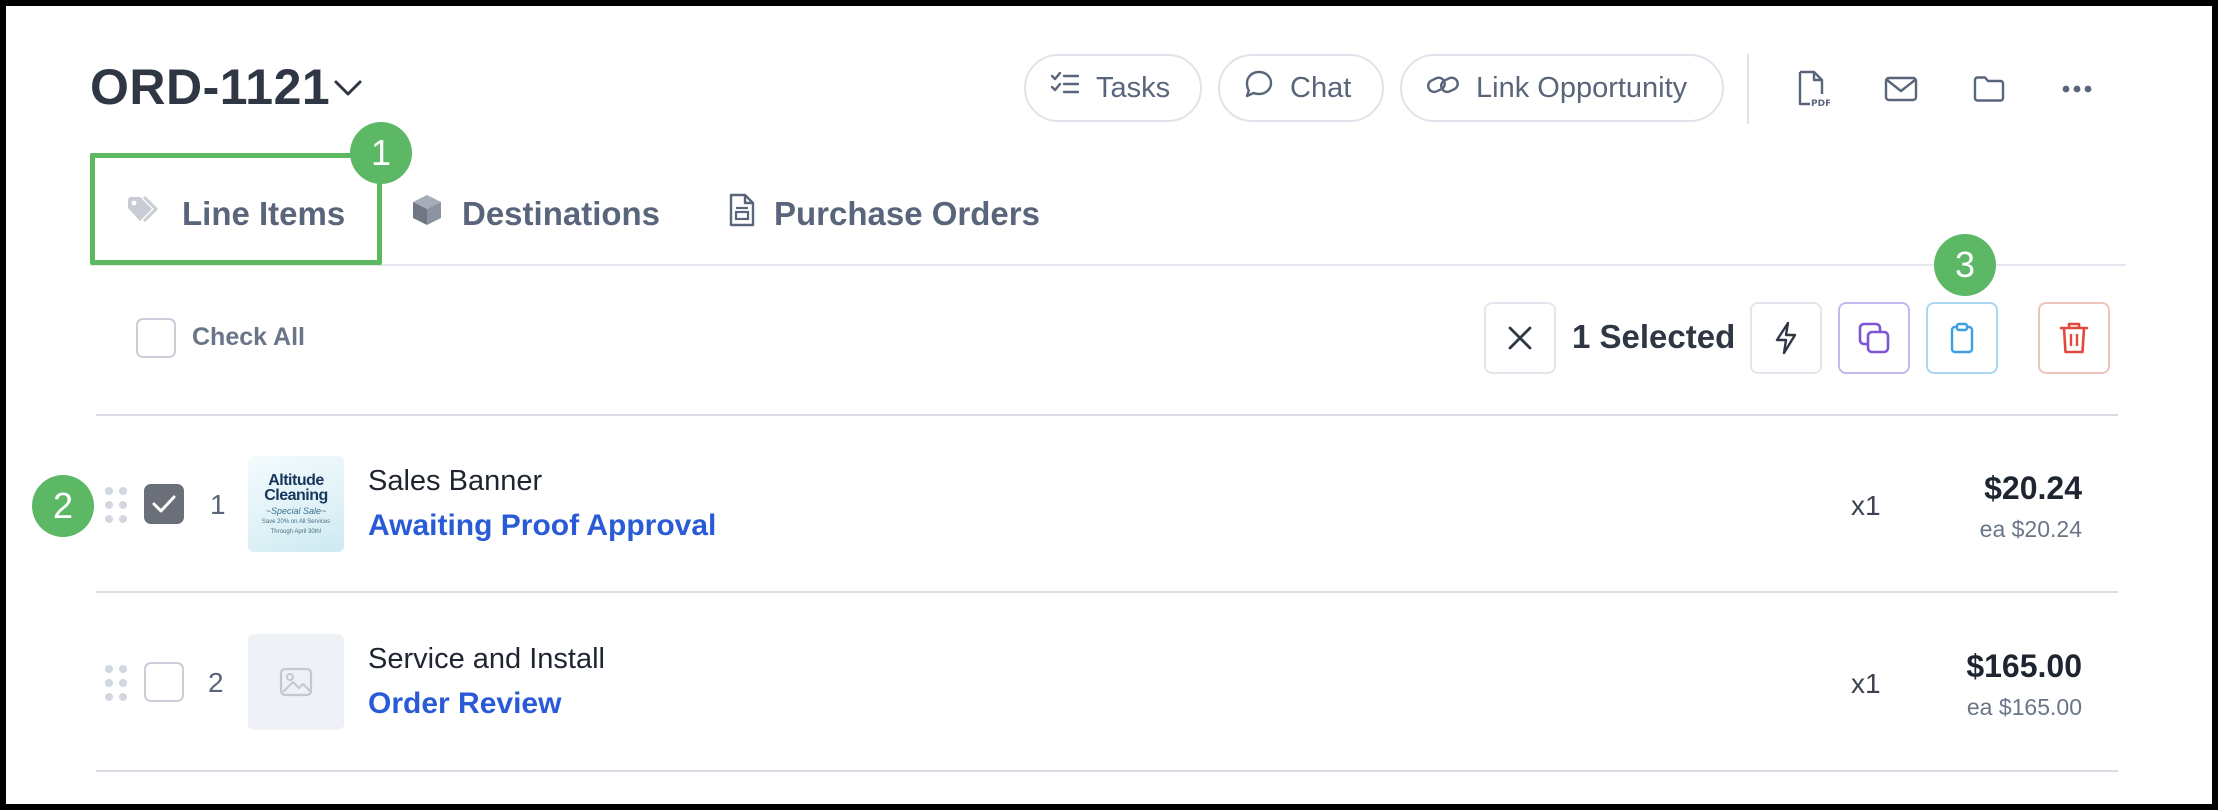 This screenshot has height=810, width=2218. I want to click on line-number: 2, so click(216, 682).